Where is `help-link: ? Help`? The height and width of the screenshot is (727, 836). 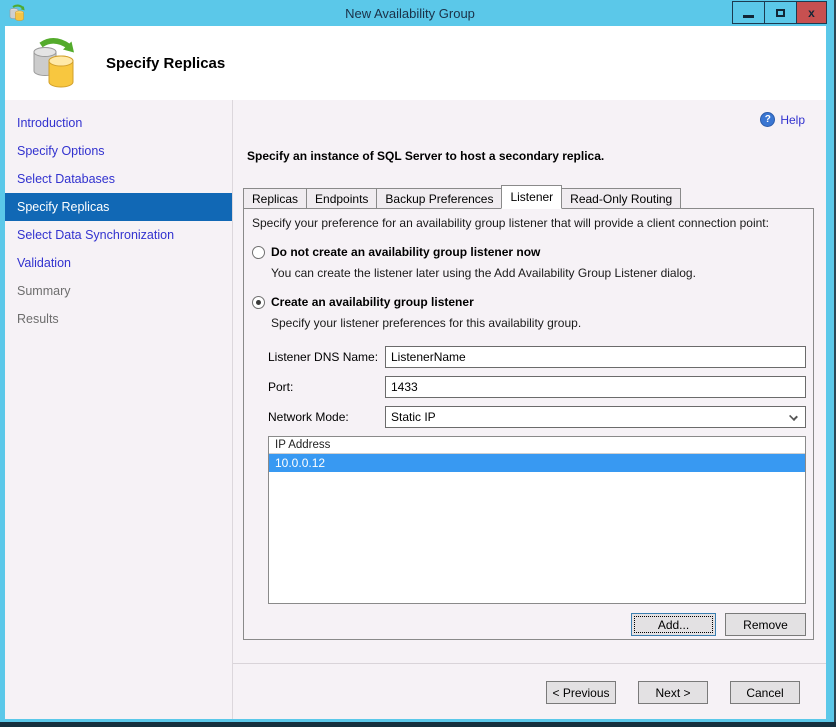
help-link: ? Help is located at coordinates (782, 119).